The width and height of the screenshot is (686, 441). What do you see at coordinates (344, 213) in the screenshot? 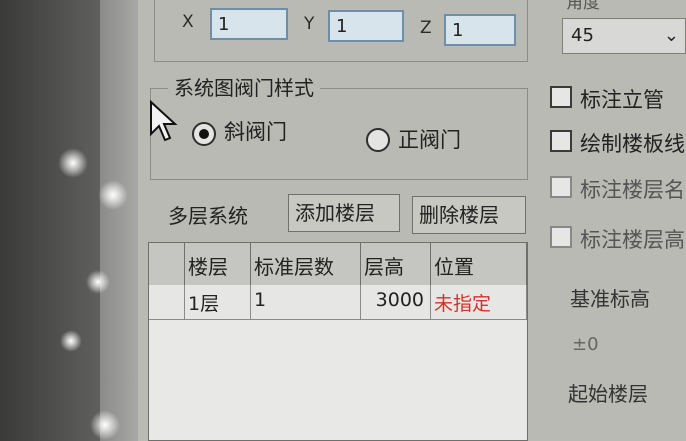
I see `add-floor-button: 添加楼层` at bounding box center [344, 213].